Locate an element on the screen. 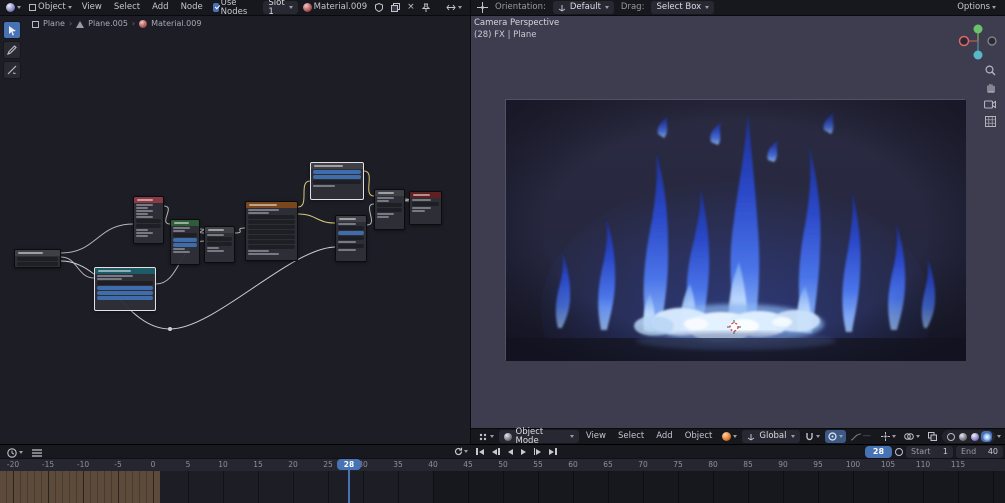 The image size is (1005, 503). play-reverse-button is located at coordinates (510, 452).